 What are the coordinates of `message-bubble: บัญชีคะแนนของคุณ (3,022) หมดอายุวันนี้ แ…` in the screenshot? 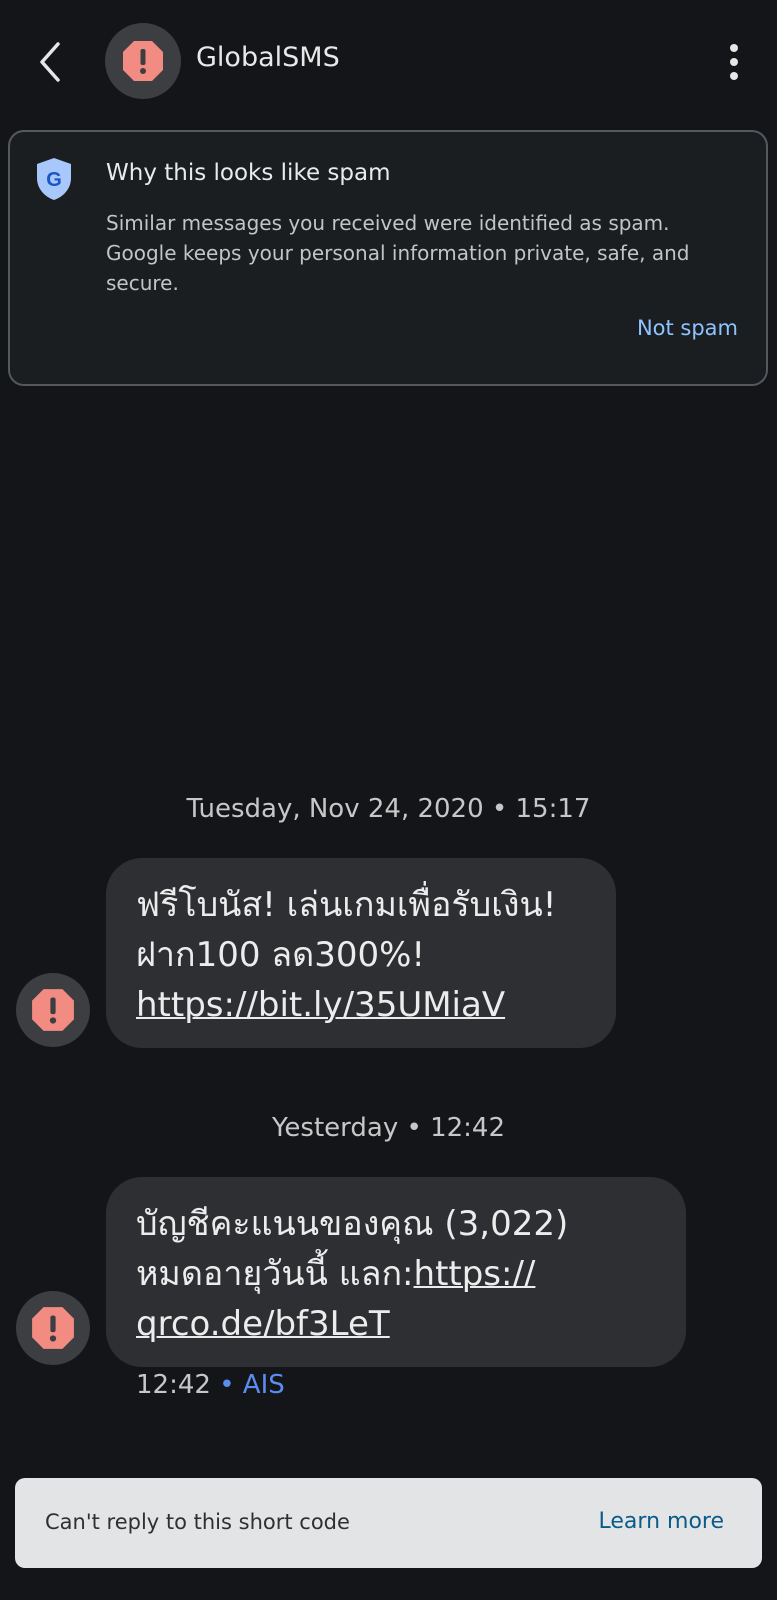 It's located at (396, 1272).